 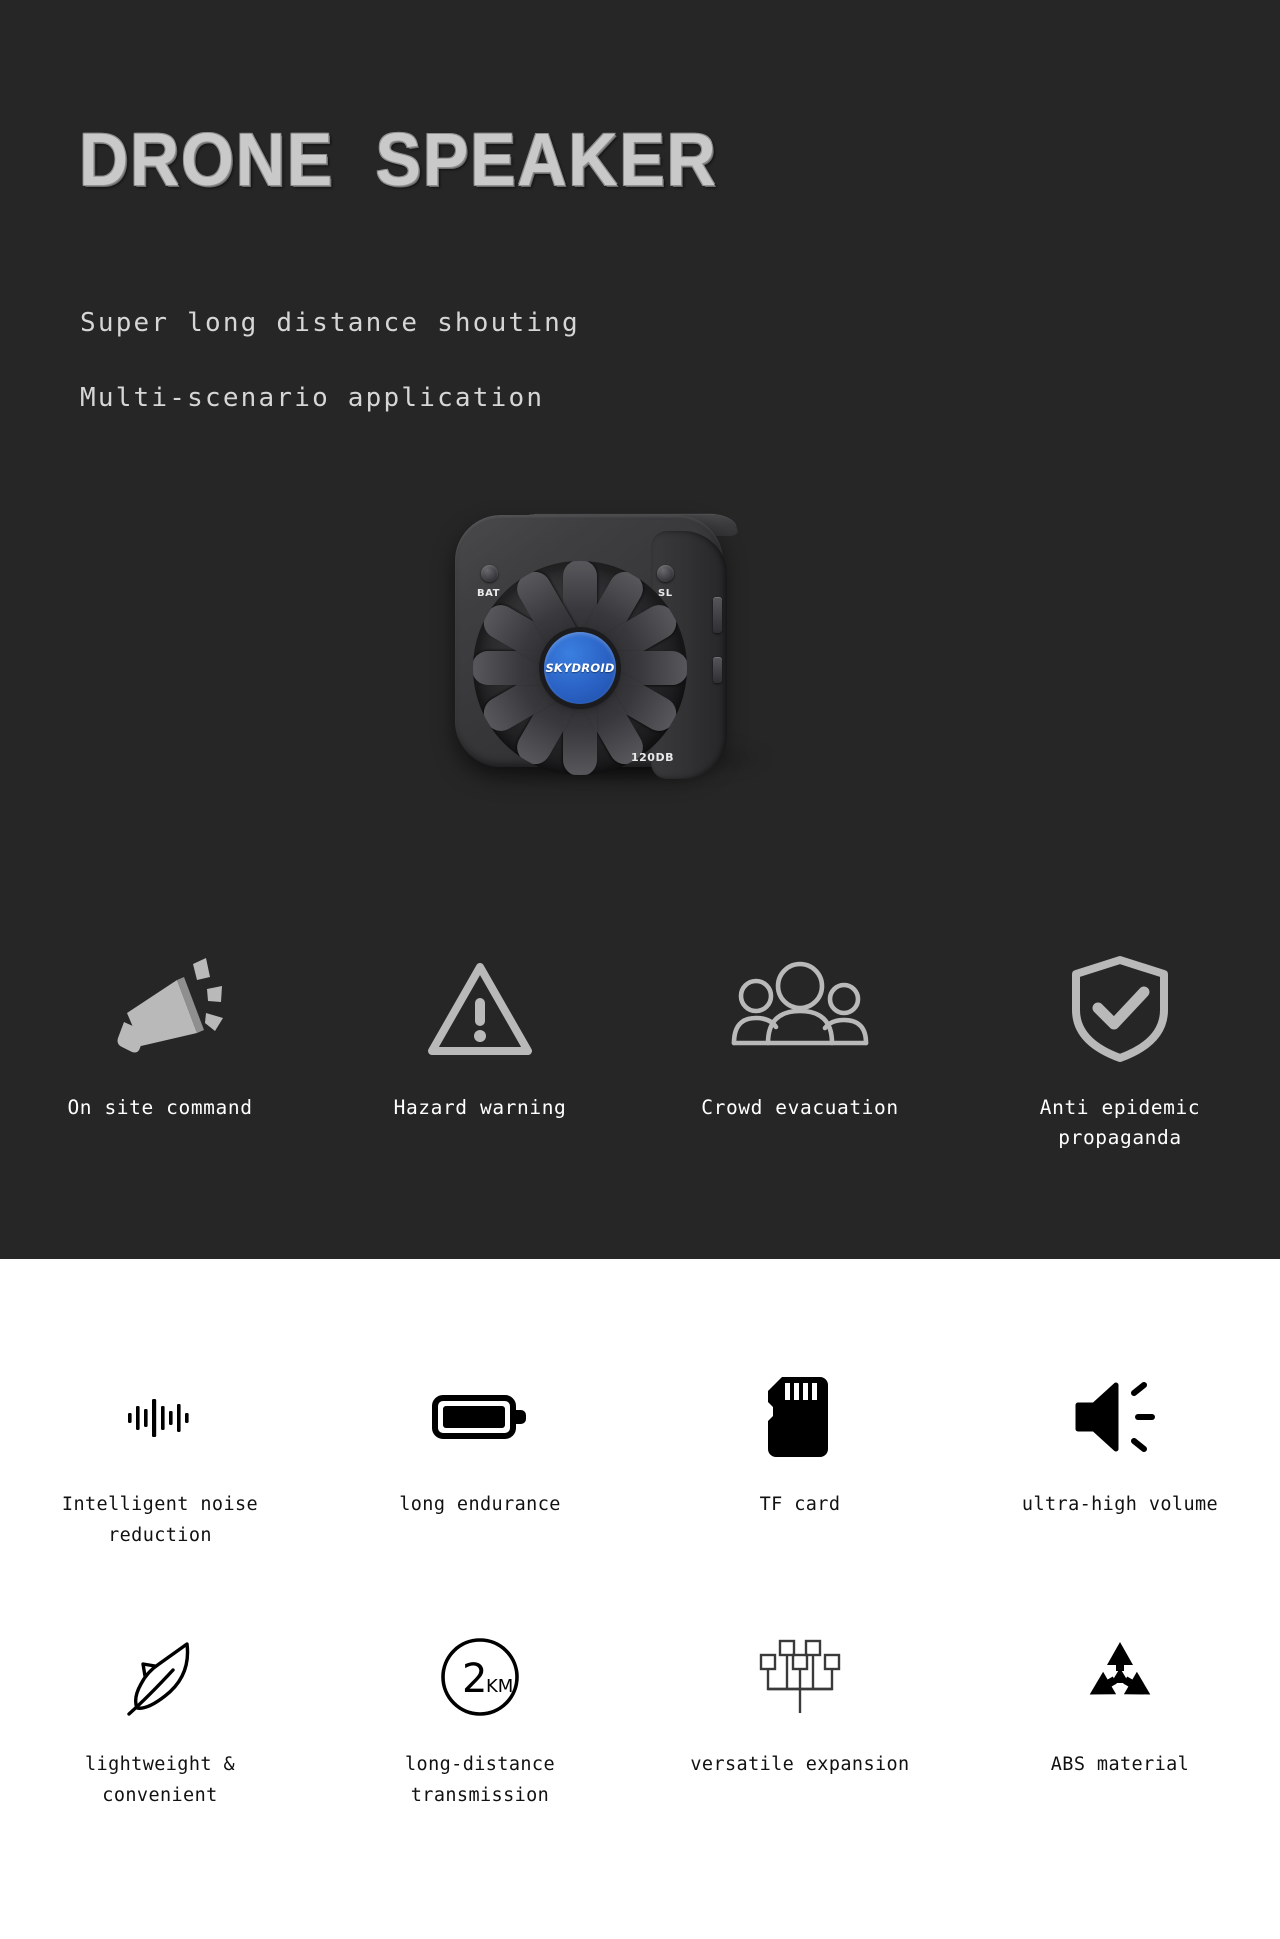 I want to click on page-title: DRONE SPEAKER, so click(x=398, y=159).